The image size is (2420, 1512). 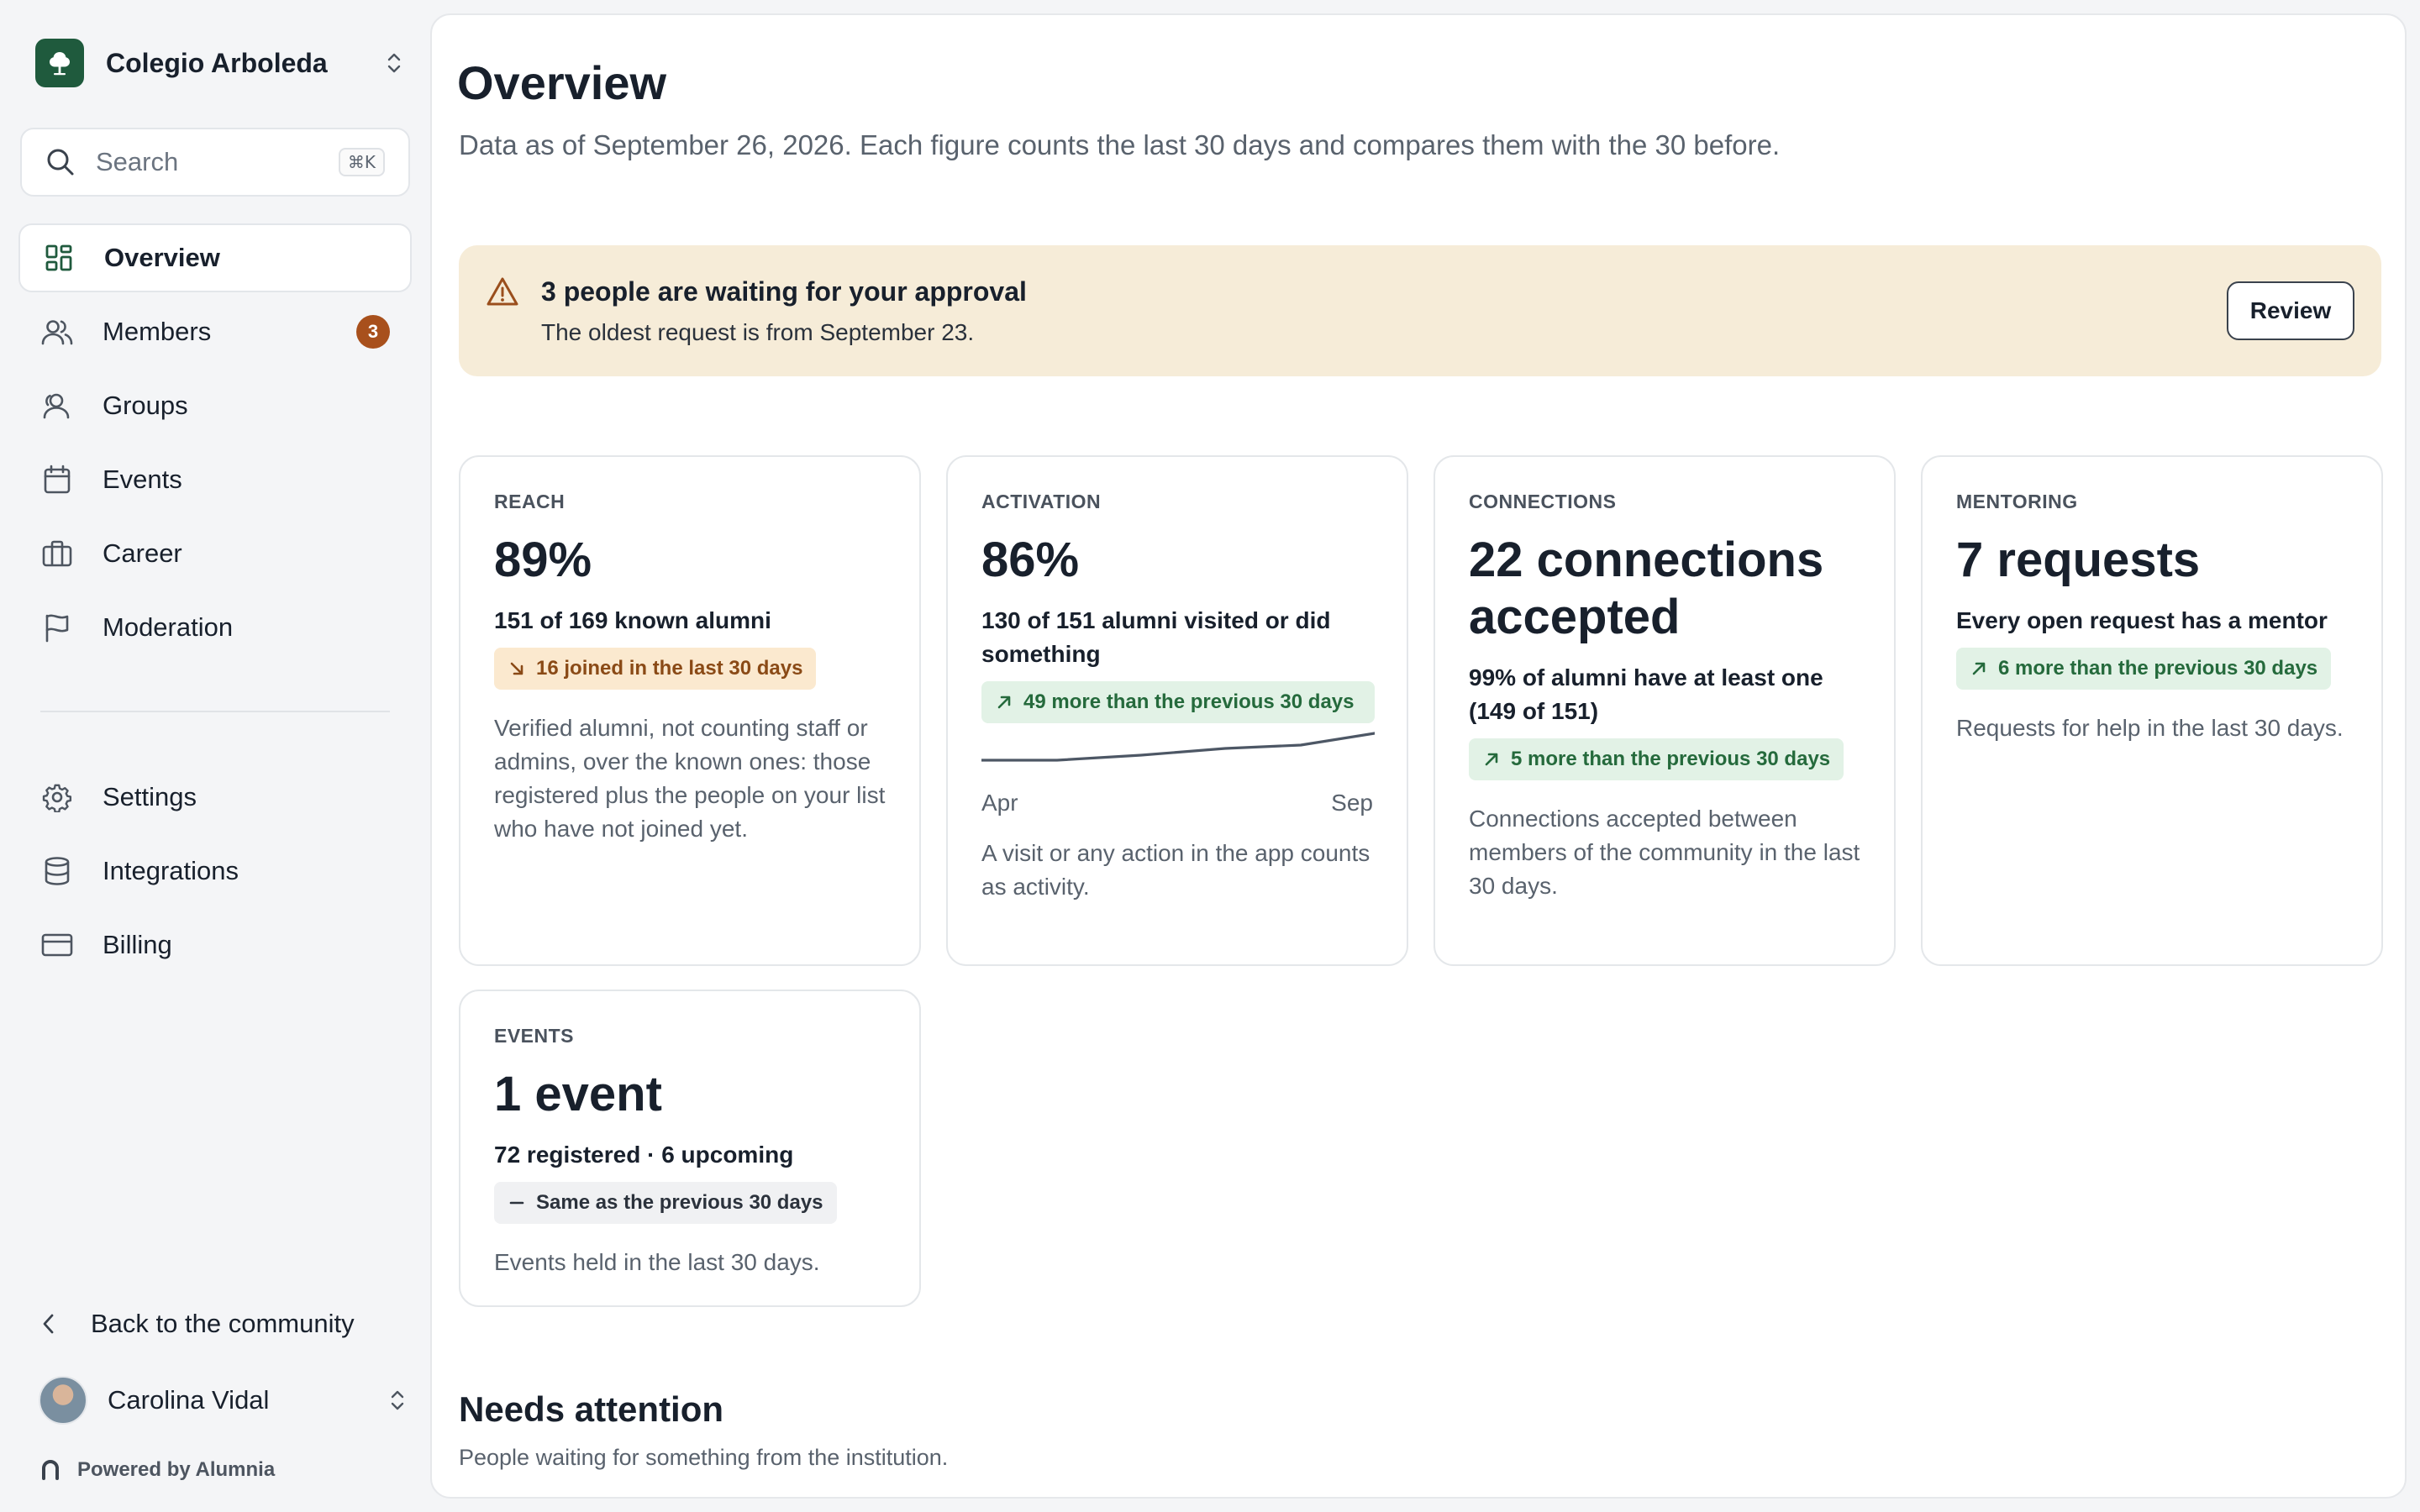 What do you see at coordinates (60, 162) in the screenshot?
I see `search-icon` at bounding box center [60, 162].